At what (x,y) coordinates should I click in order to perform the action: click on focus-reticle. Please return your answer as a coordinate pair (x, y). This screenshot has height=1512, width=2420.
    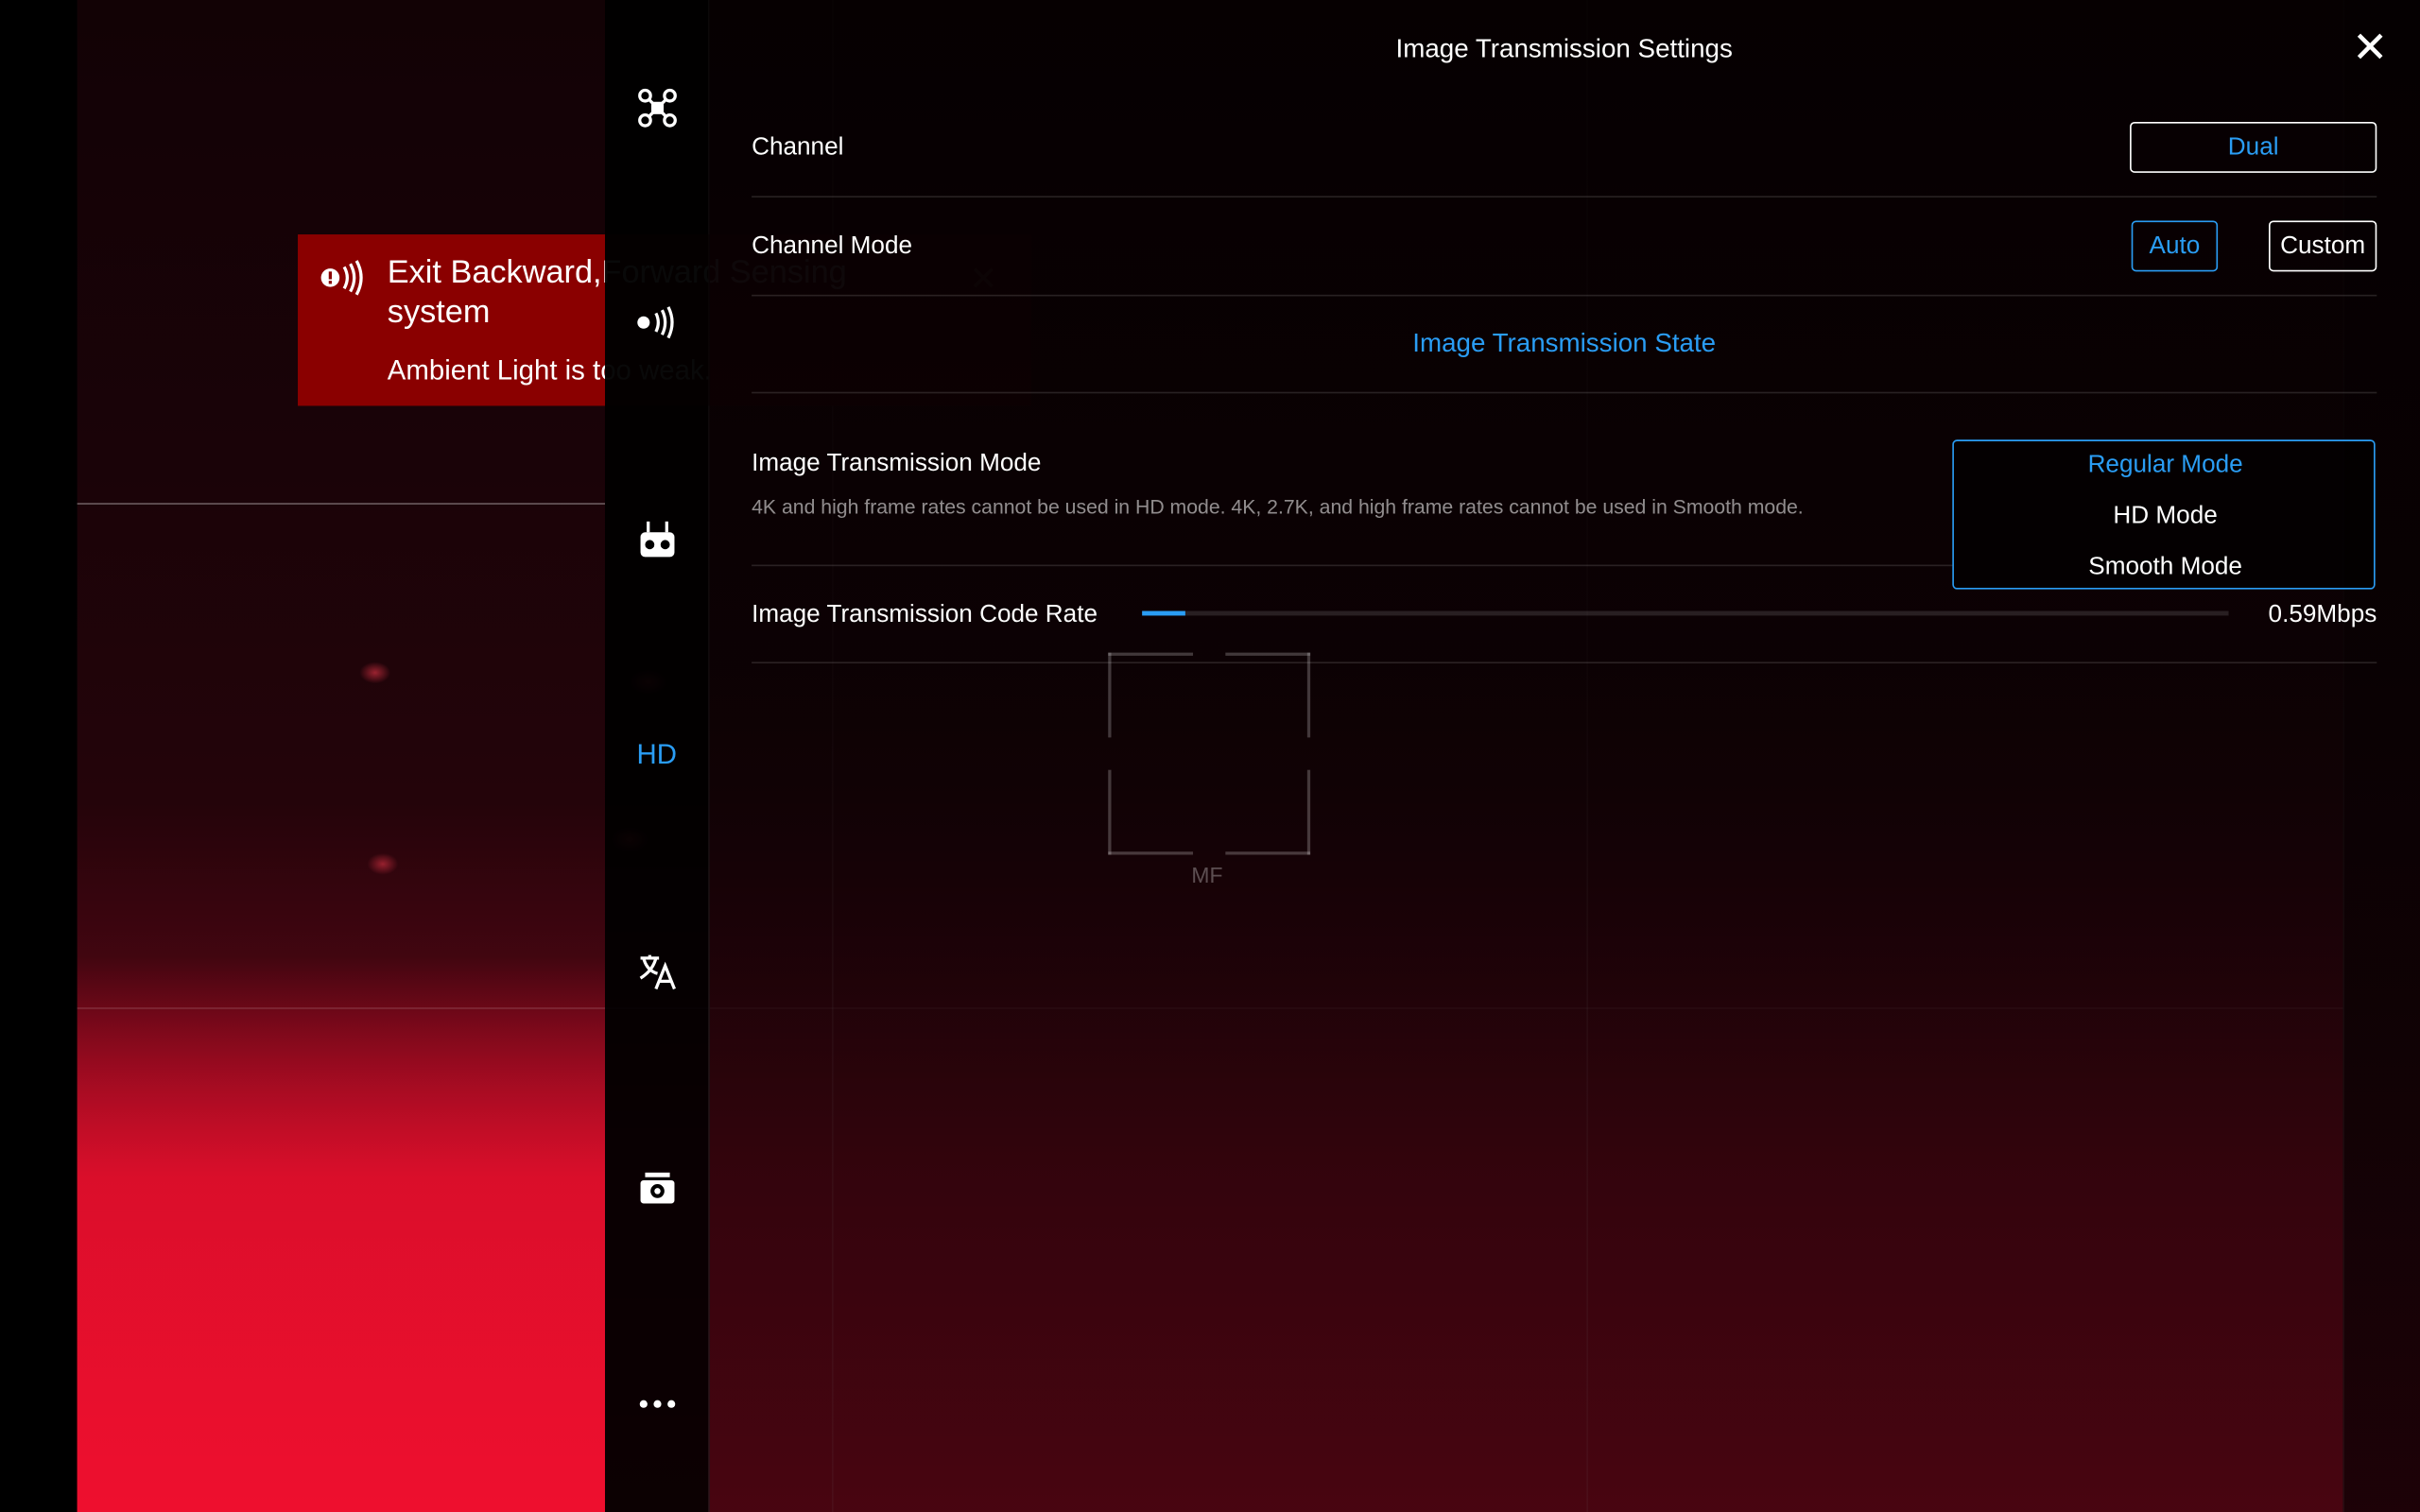
    Looking at the image, I should click on (1210, 753).